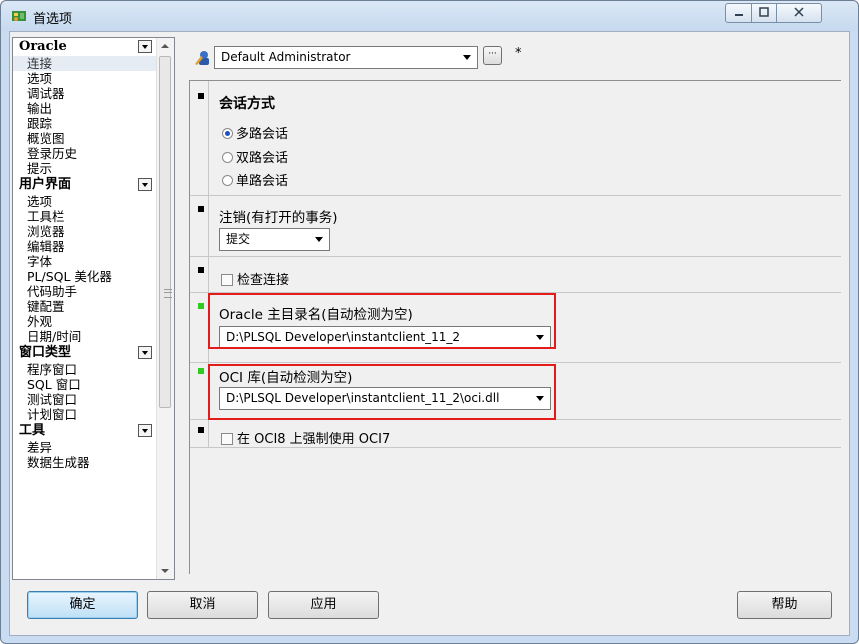  I want to click on session-mode-section: 会话方式 多路会话 双路会话 单路会话, so click(515, 138).